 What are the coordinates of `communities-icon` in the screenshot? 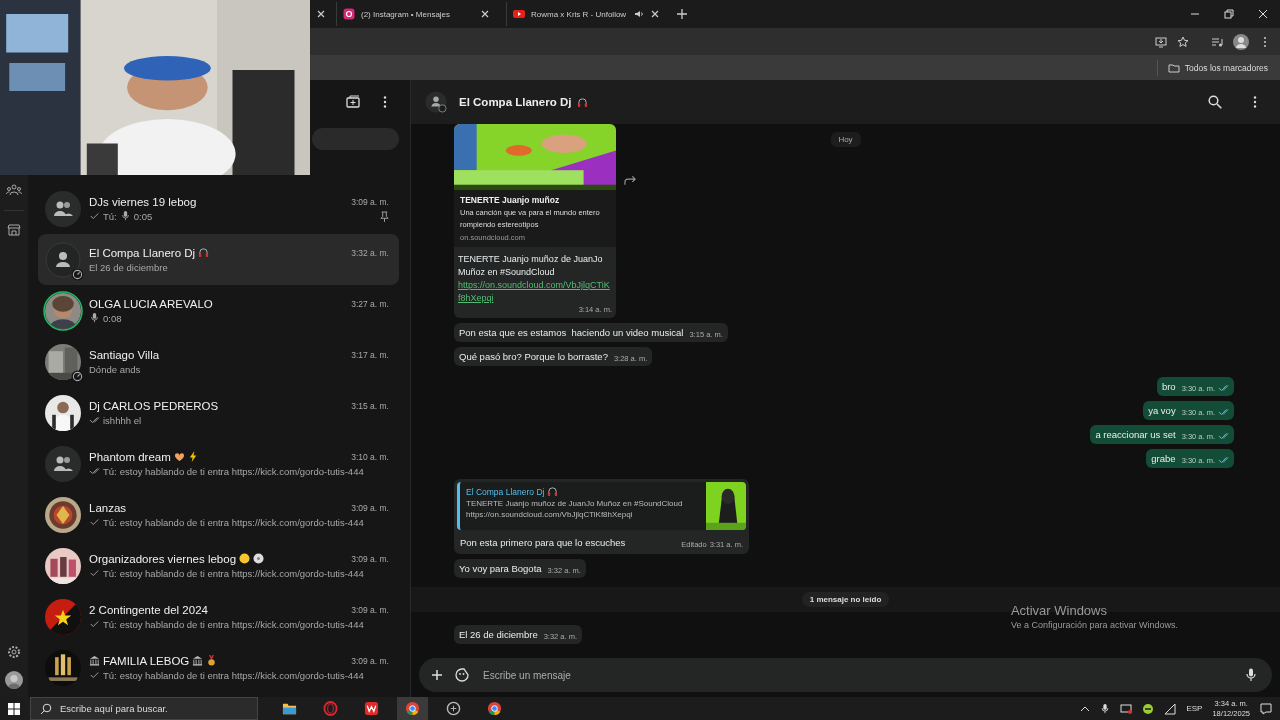 It's located at (14, 190).